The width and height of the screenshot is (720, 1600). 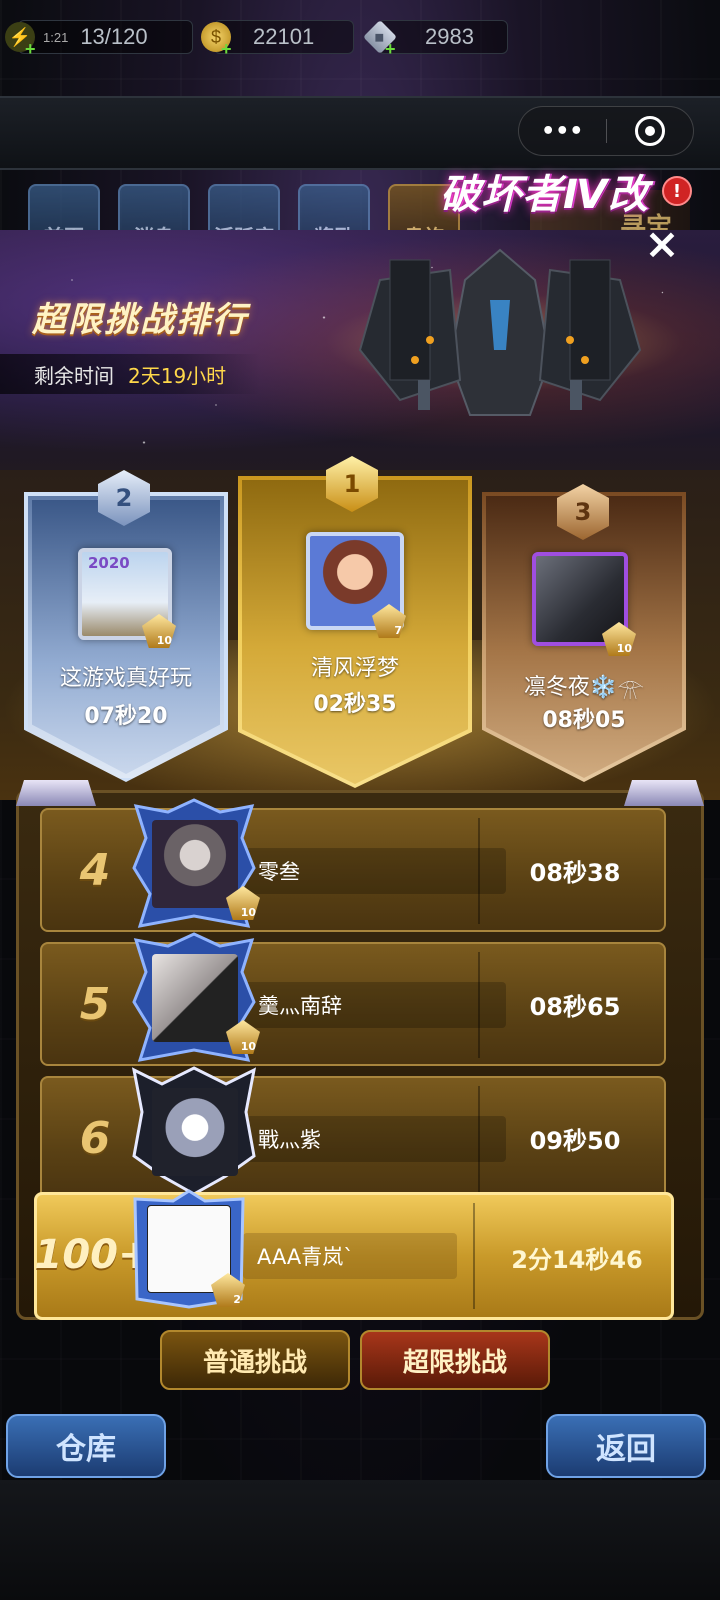 What do you see at coordinates (140, 320) in the screenshot?
I see `banner-title: 超限挑战排行` at bounding box center [140, 320].